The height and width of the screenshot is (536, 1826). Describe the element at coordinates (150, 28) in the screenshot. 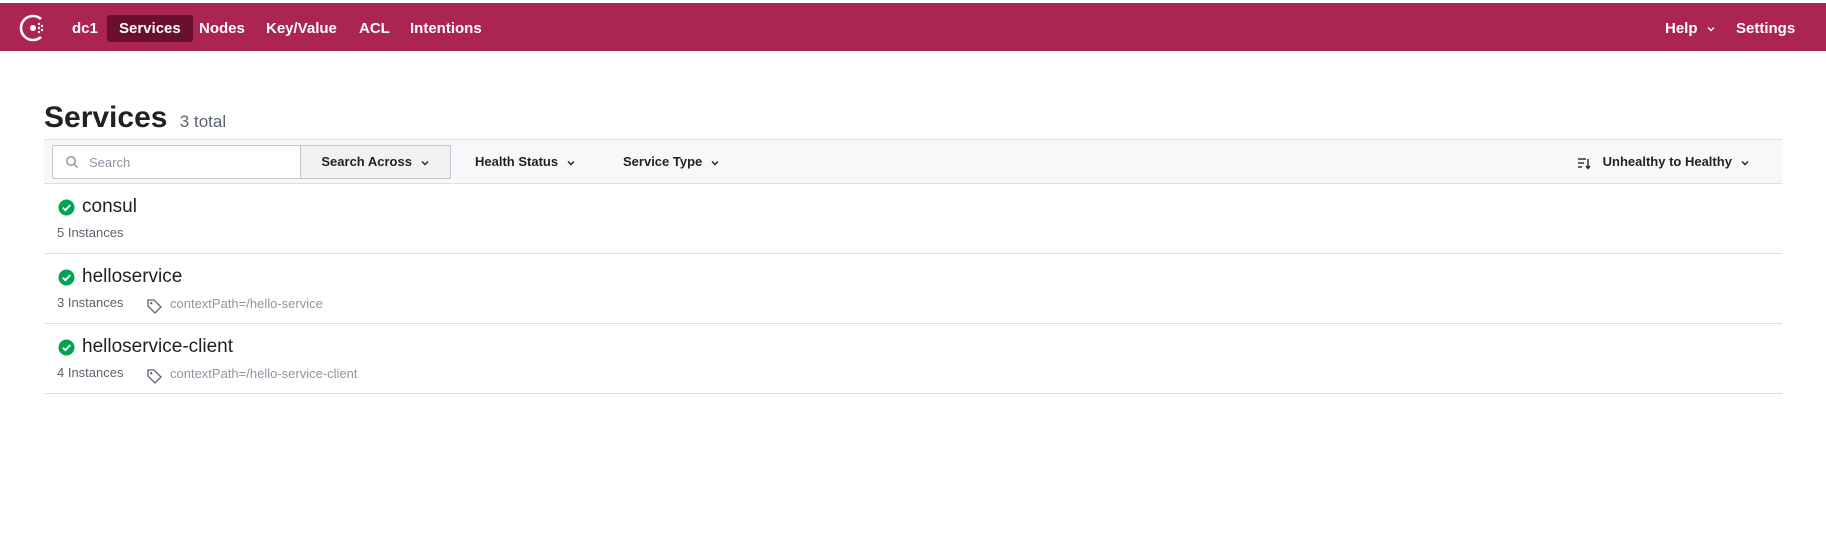

I see `nav-services: Services` at that location.